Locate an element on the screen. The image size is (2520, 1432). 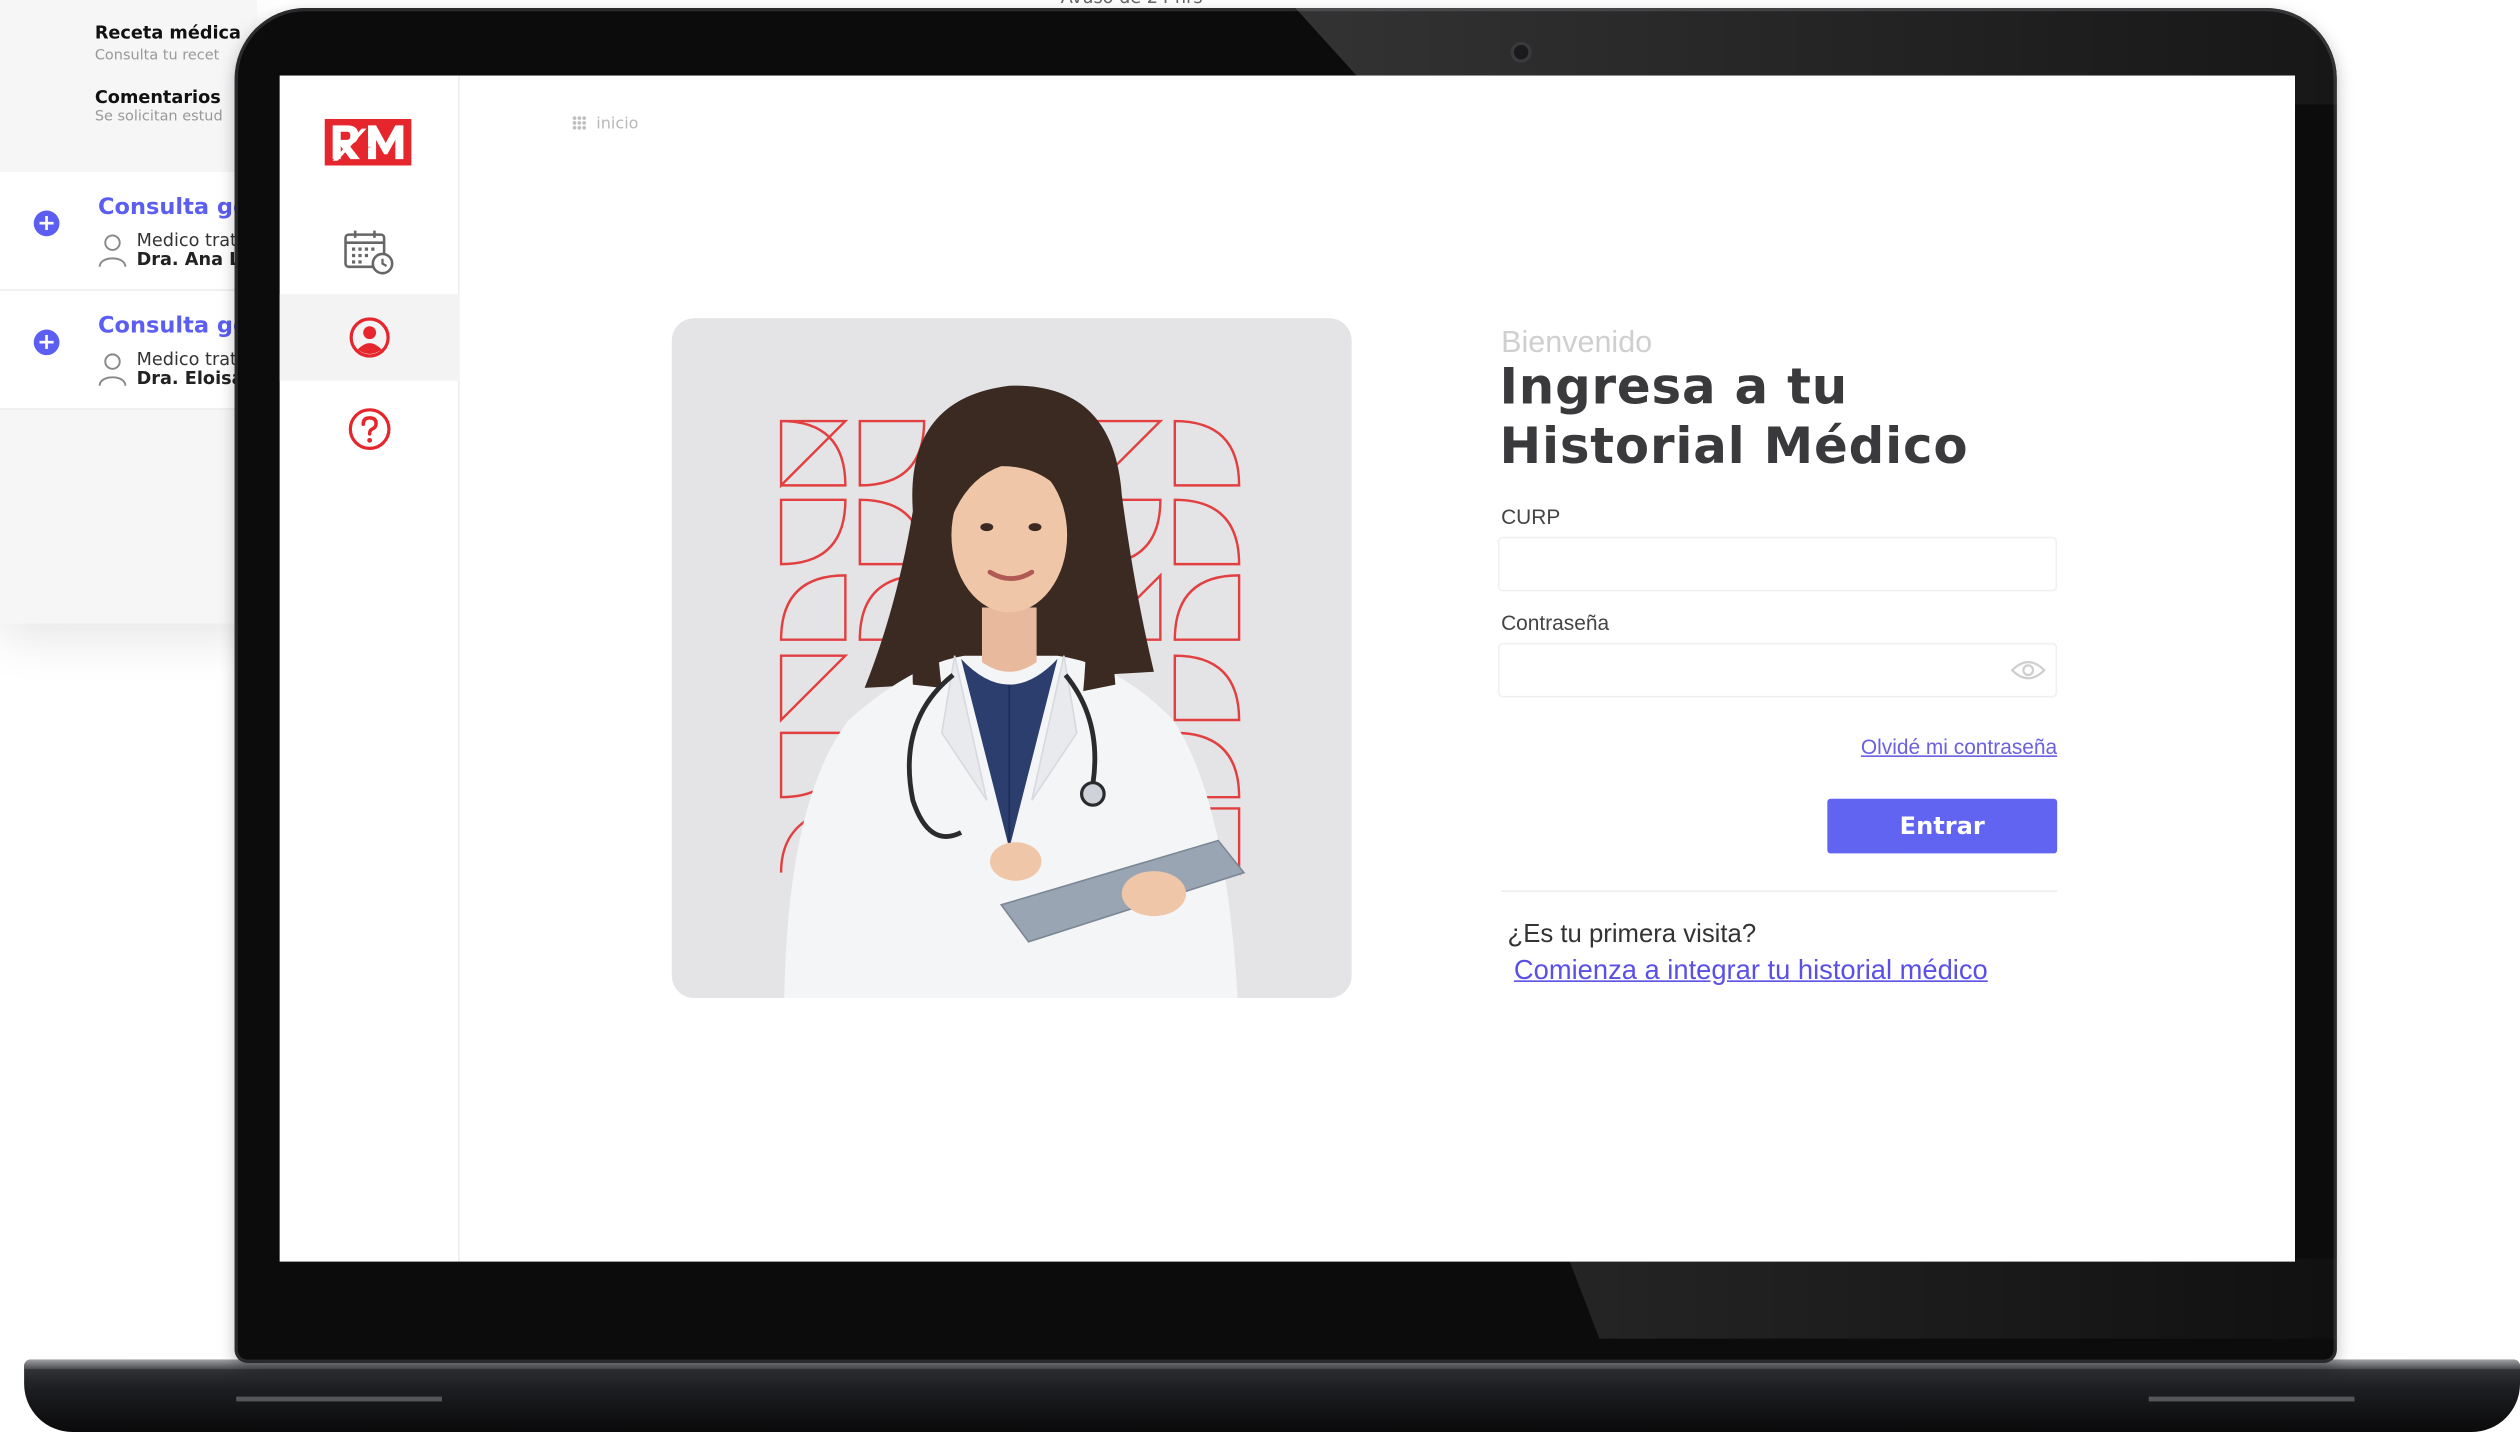
welcome-text: Bienvenido is located at coordinates (1577, 343).